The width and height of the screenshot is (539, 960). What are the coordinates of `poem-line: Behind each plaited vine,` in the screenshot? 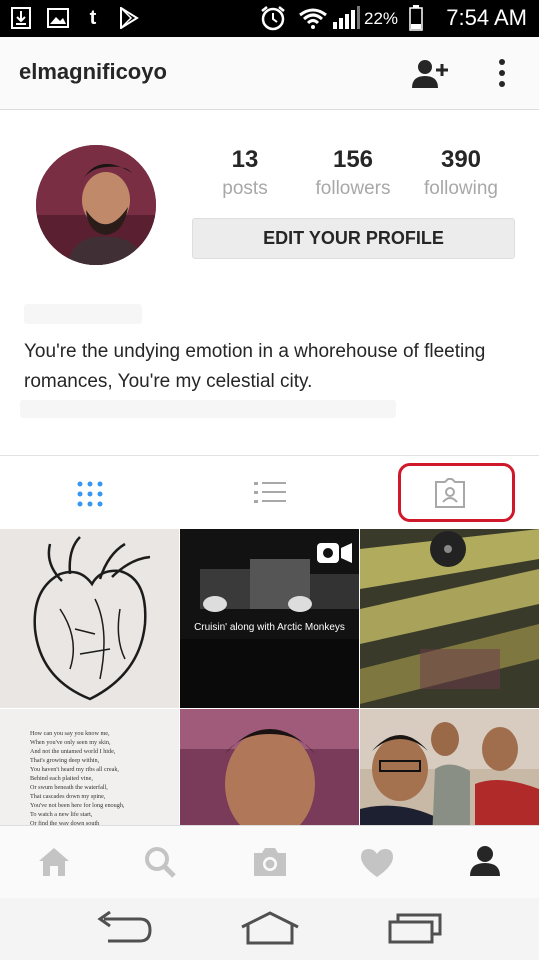 It's located at (61, 778).